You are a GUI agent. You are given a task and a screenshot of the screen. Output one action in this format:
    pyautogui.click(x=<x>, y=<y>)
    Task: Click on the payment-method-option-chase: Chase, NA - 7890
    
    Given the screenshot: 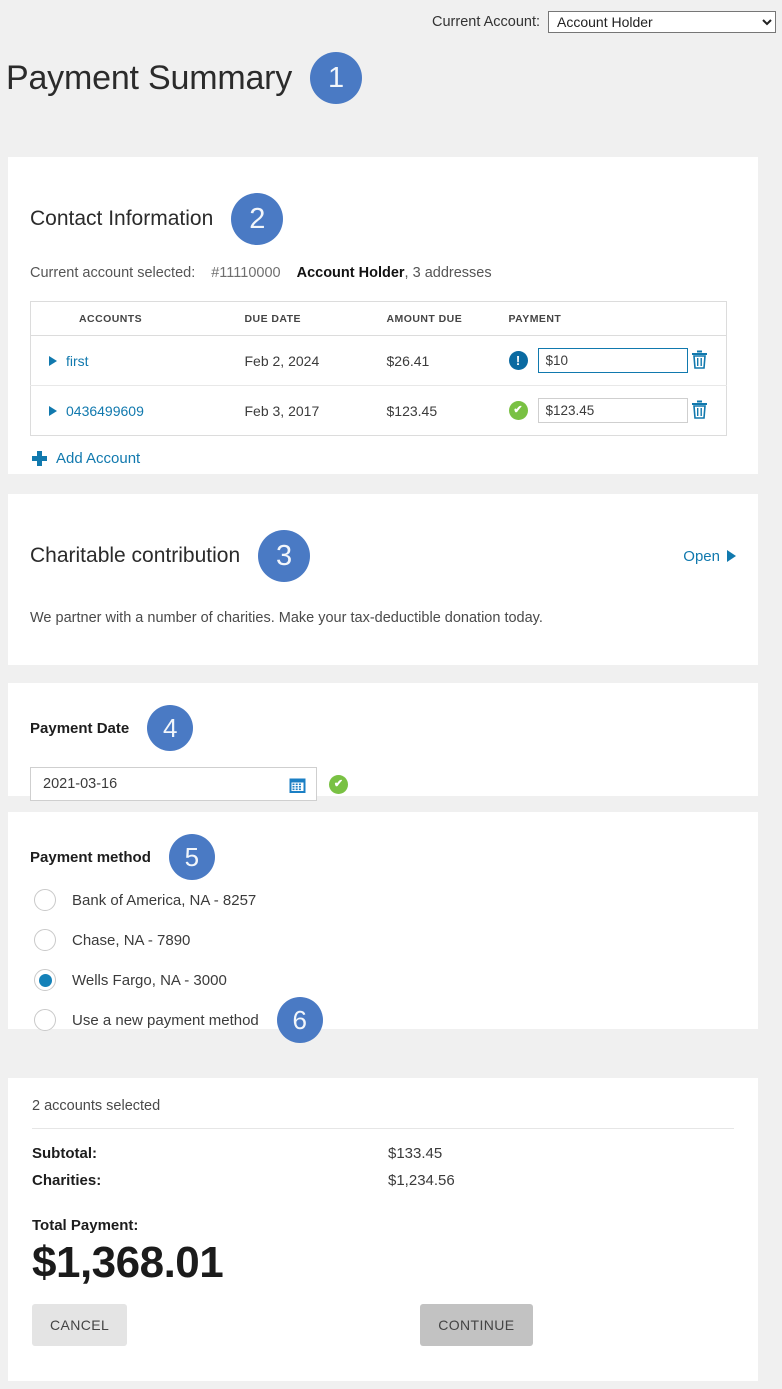 What is the action you would take?
    pyautogui.click(x=396, y=940)
    